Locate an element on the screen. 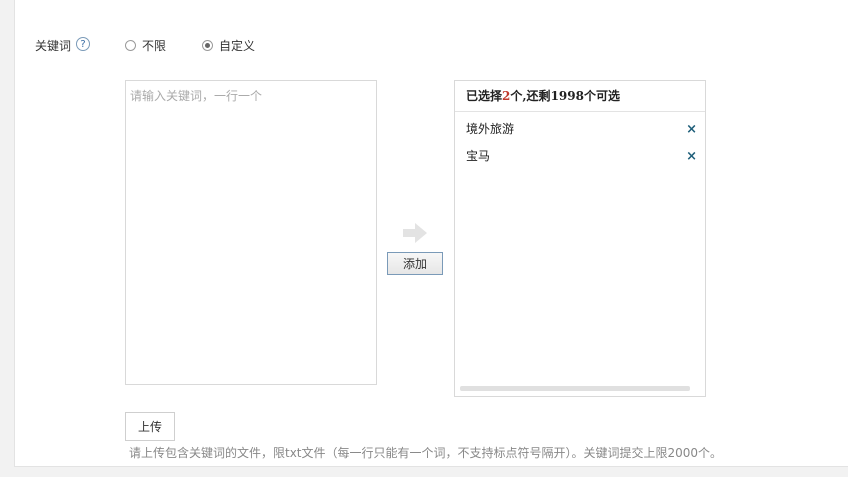  summary-middle: 个,还剩 is located at coordinates (530, 96).